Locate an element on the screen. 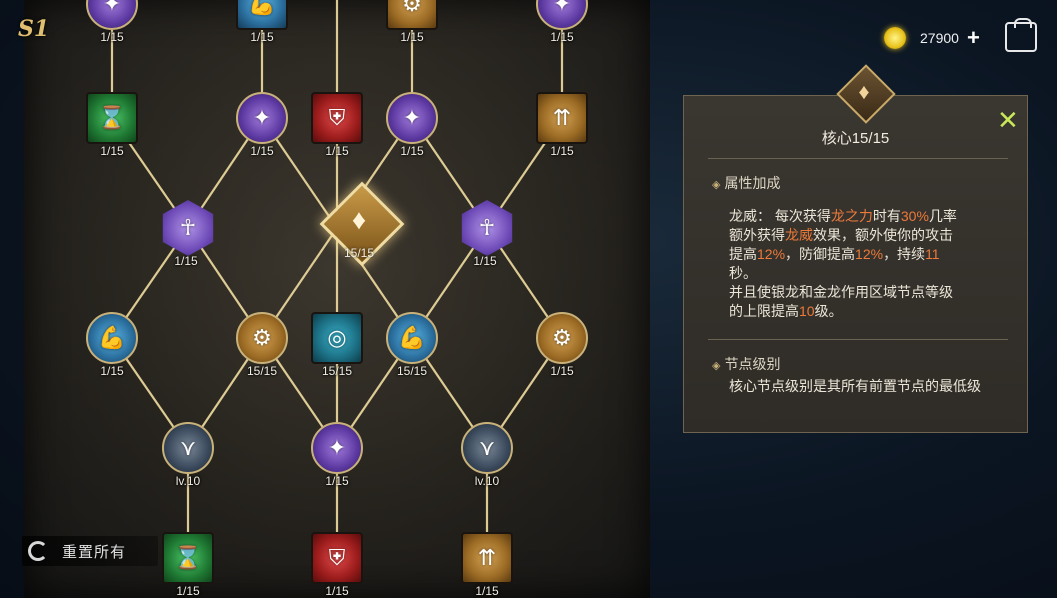 The height and width of the screenshot is (598, 1057). section-attribute-bonus-title: 属性加成 is located at coordinates (752, 183).